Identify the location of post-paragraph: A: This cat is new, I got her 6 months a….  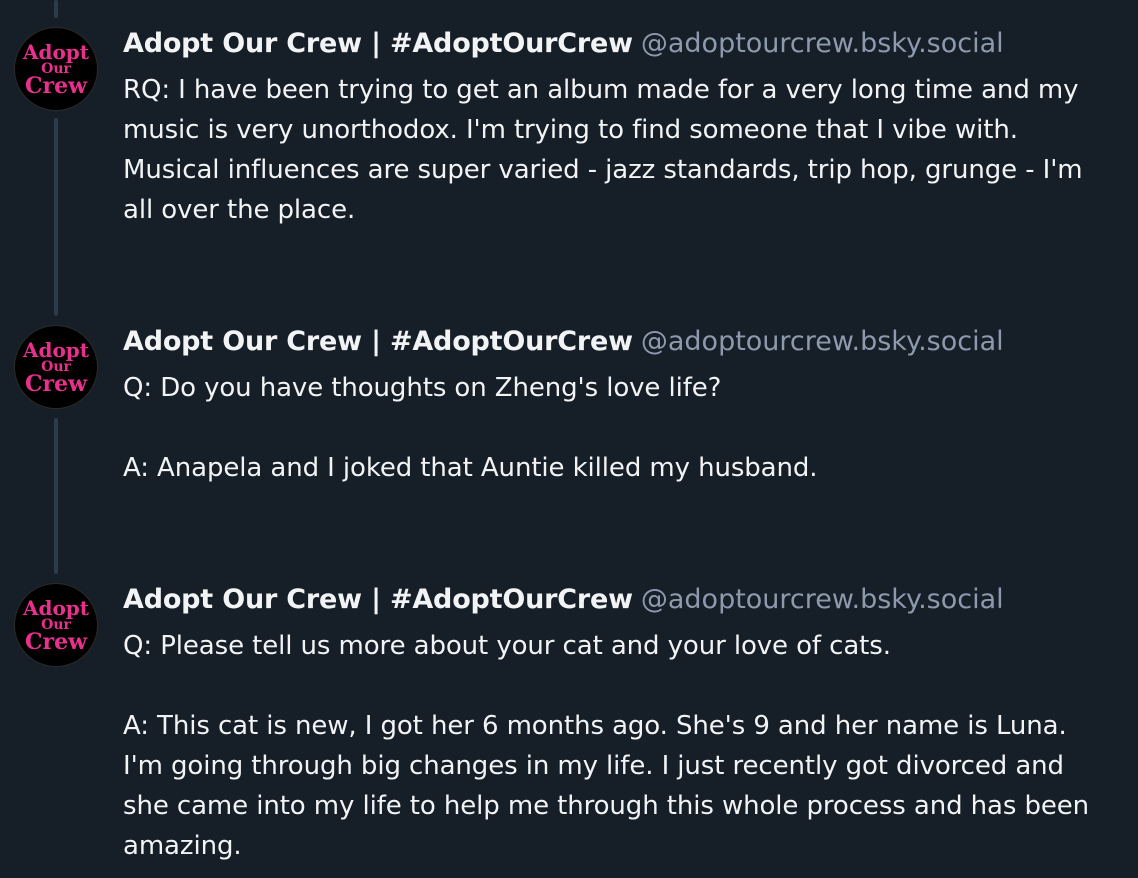
(606, 786).